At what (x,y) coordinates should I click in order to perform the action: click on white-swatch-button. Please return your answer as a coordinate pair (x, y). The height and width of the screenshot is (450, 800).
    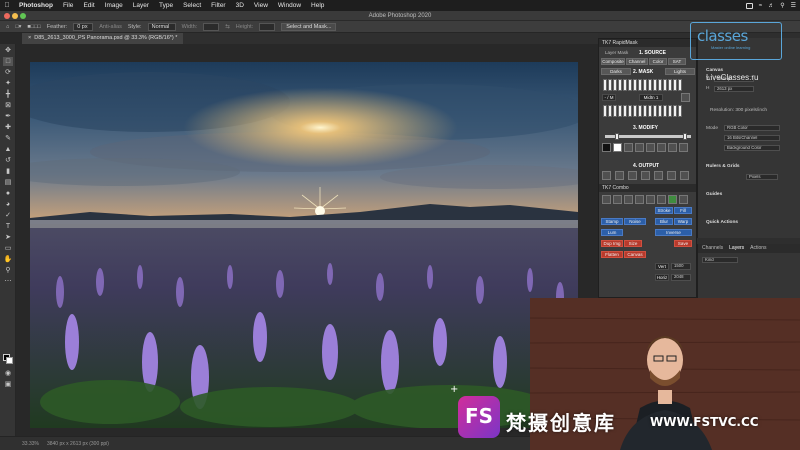
    Looking at the image, I should click on (617, 147).